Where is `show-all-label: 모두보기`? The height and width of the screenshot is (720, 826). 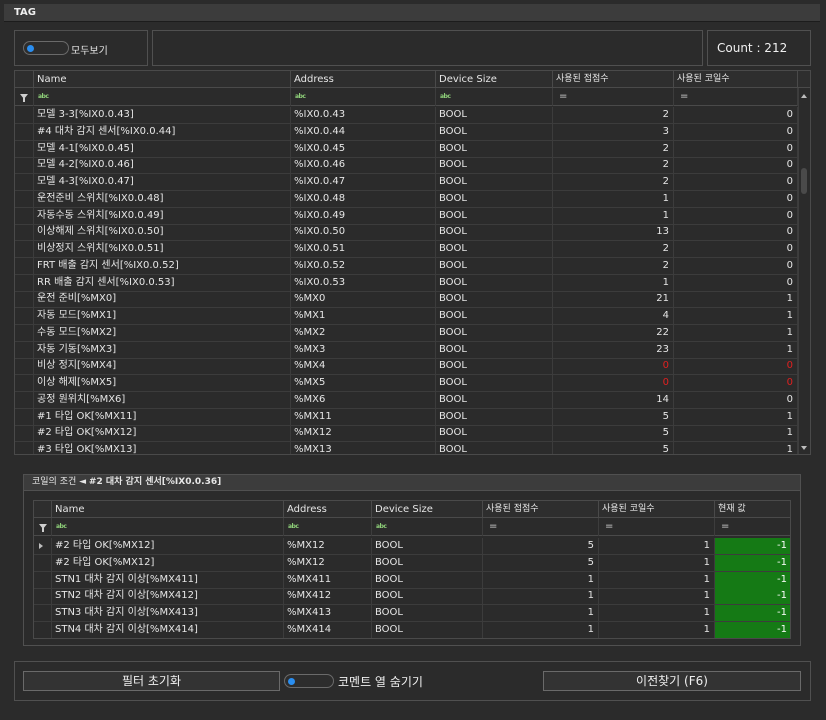
show-all-label: 모두보기 is located at coordinates (89, 51).